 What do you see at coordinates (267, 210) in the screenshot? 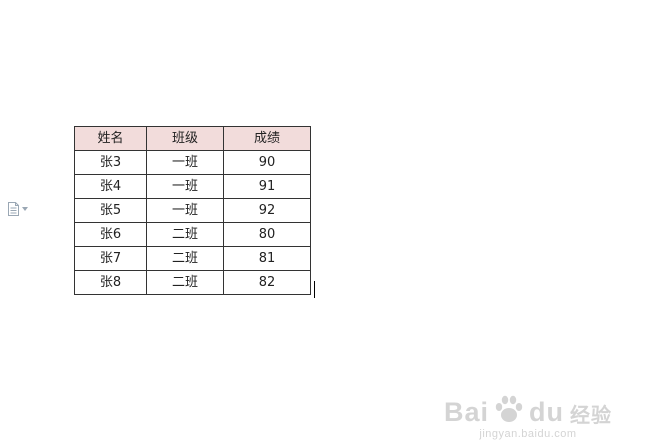
I see `table-cell-score: 92` at bounding box center [267, 210].